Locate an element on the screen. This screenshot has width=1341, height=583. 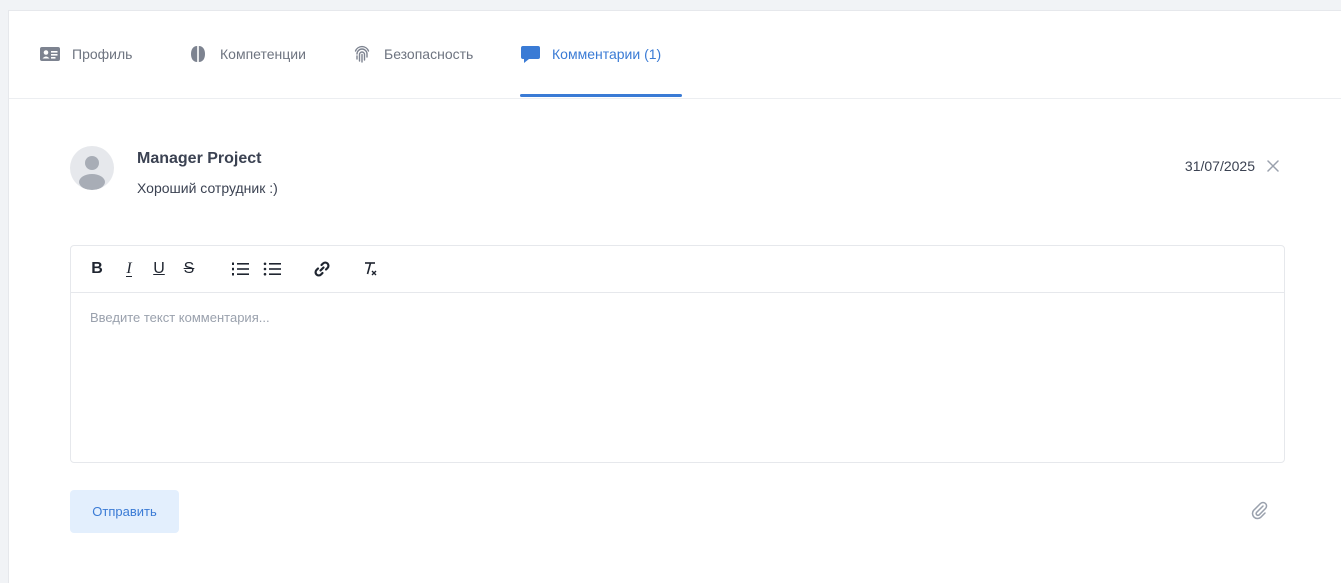
bullet-list-button is located at coordinates (272, 269).